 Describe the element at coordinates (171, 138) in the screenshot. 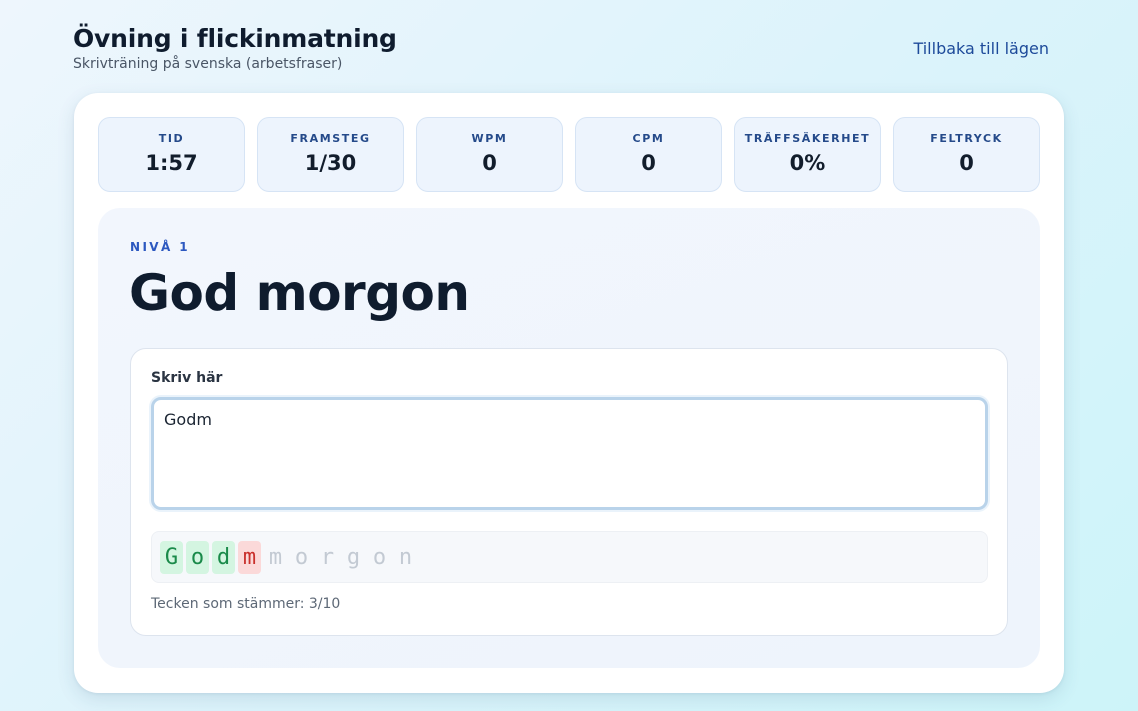

I see `stat-label: TID` at that location.